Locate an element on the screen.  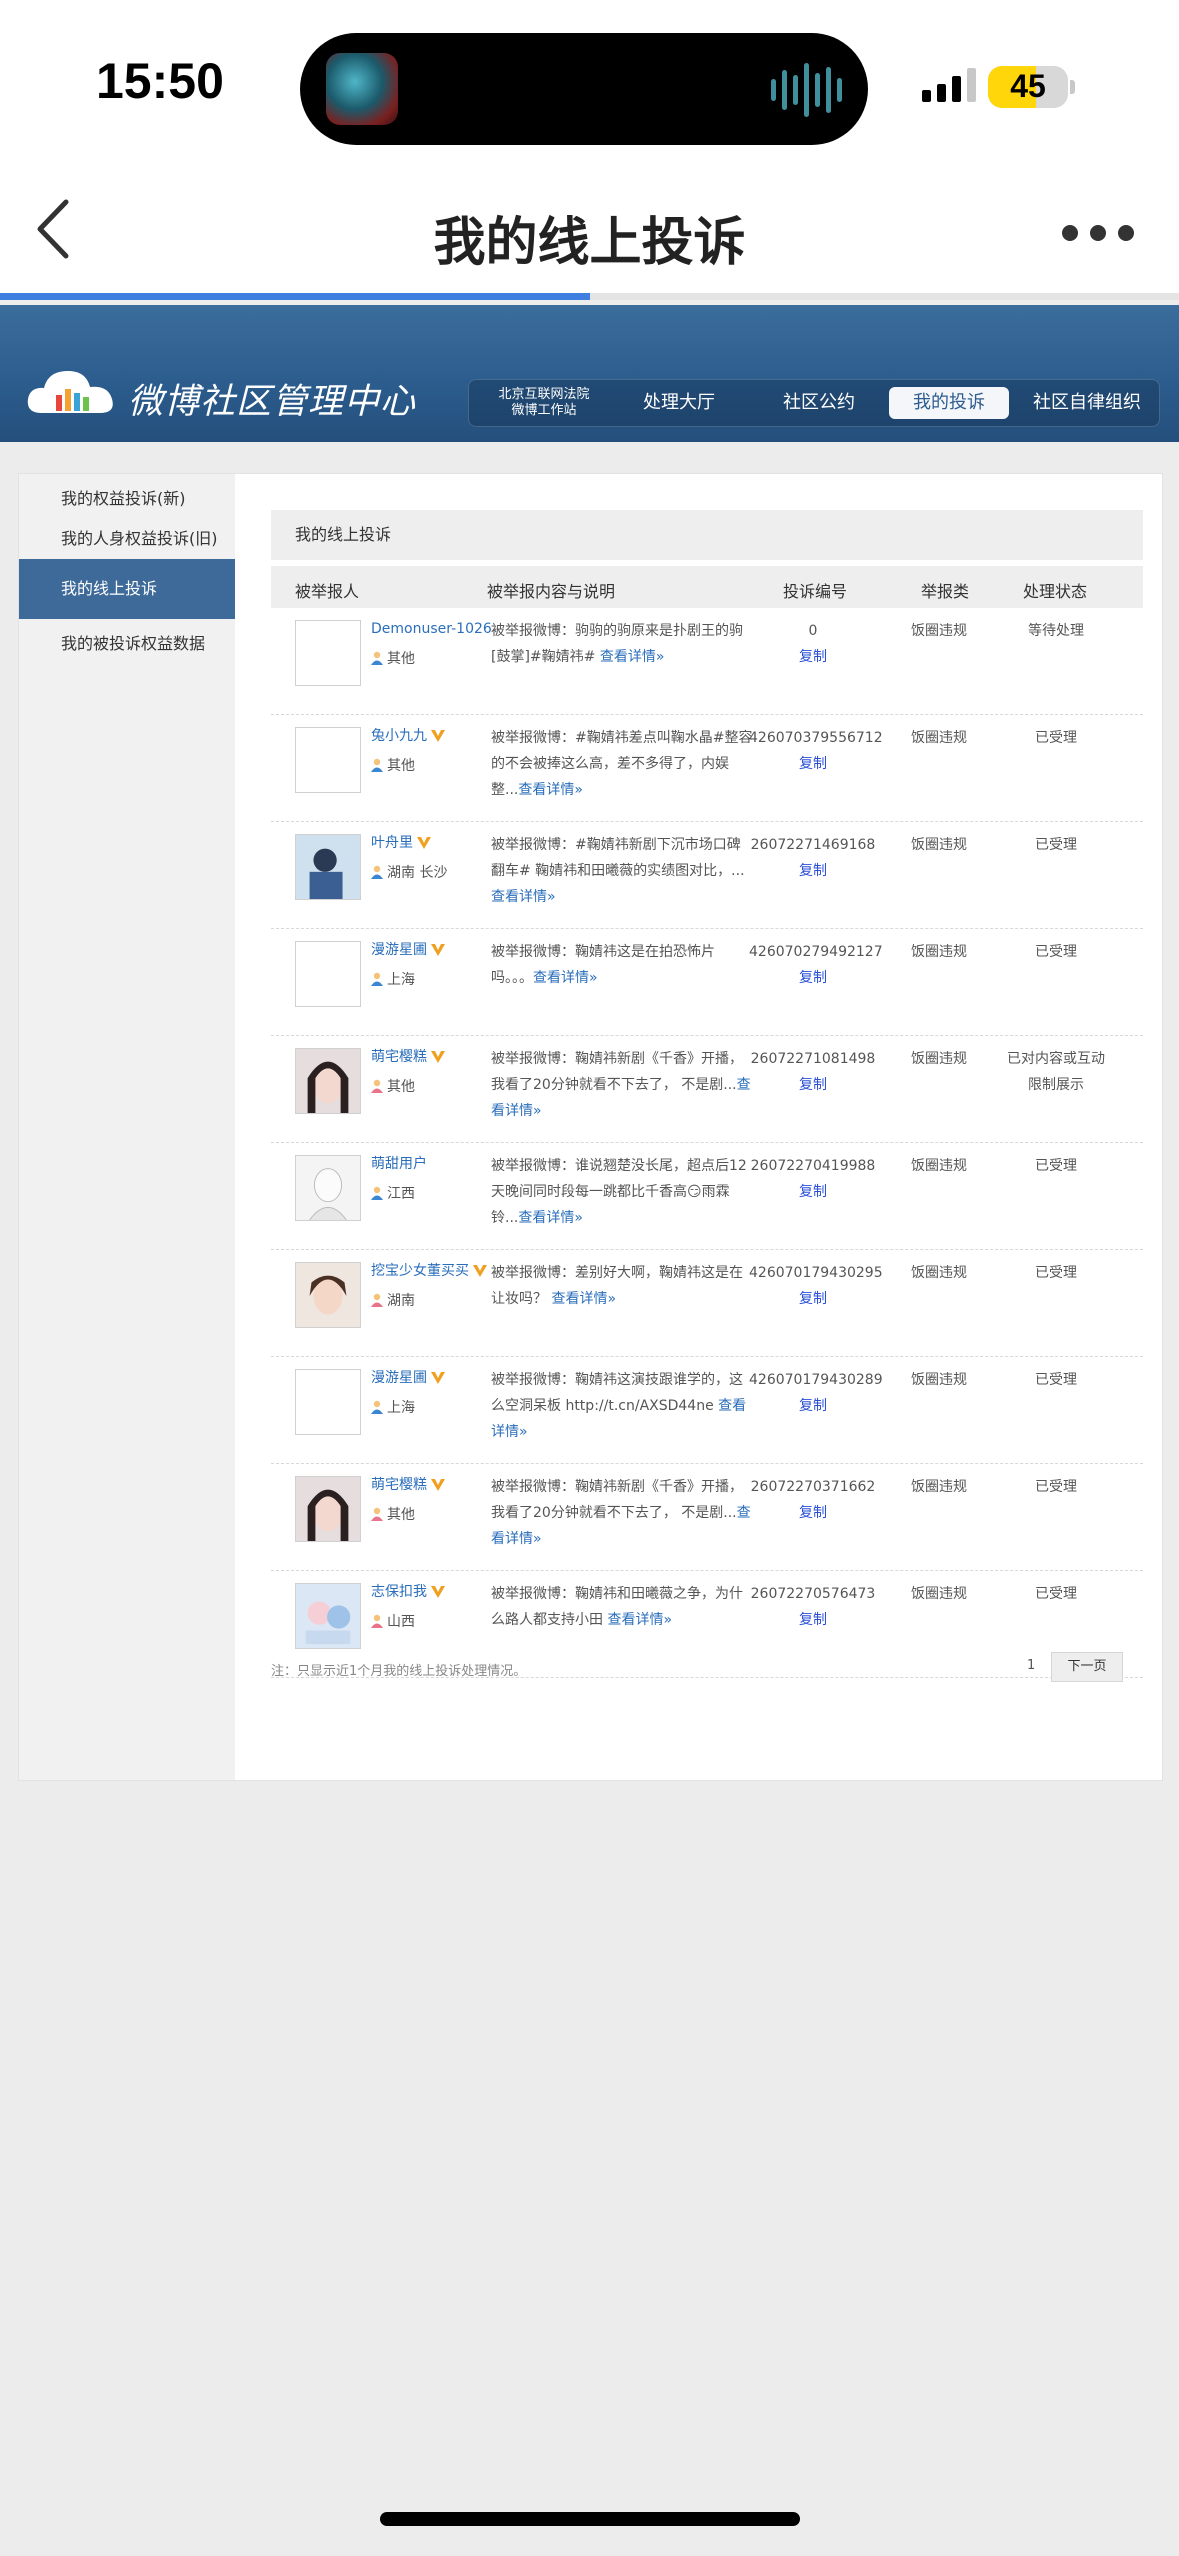
page-number: 1 is located at coordinates (1031, 1665).